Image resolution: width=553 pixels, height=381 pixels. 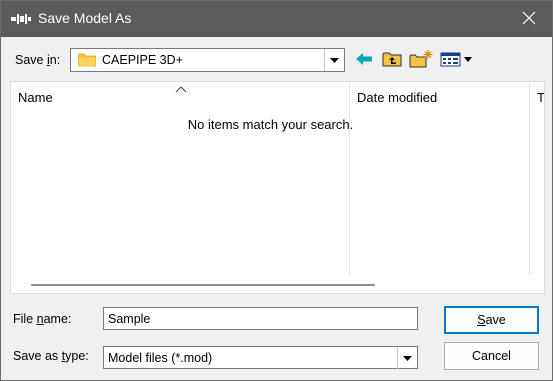 I want to click on new-folder-button, so click(x=421, y=60).